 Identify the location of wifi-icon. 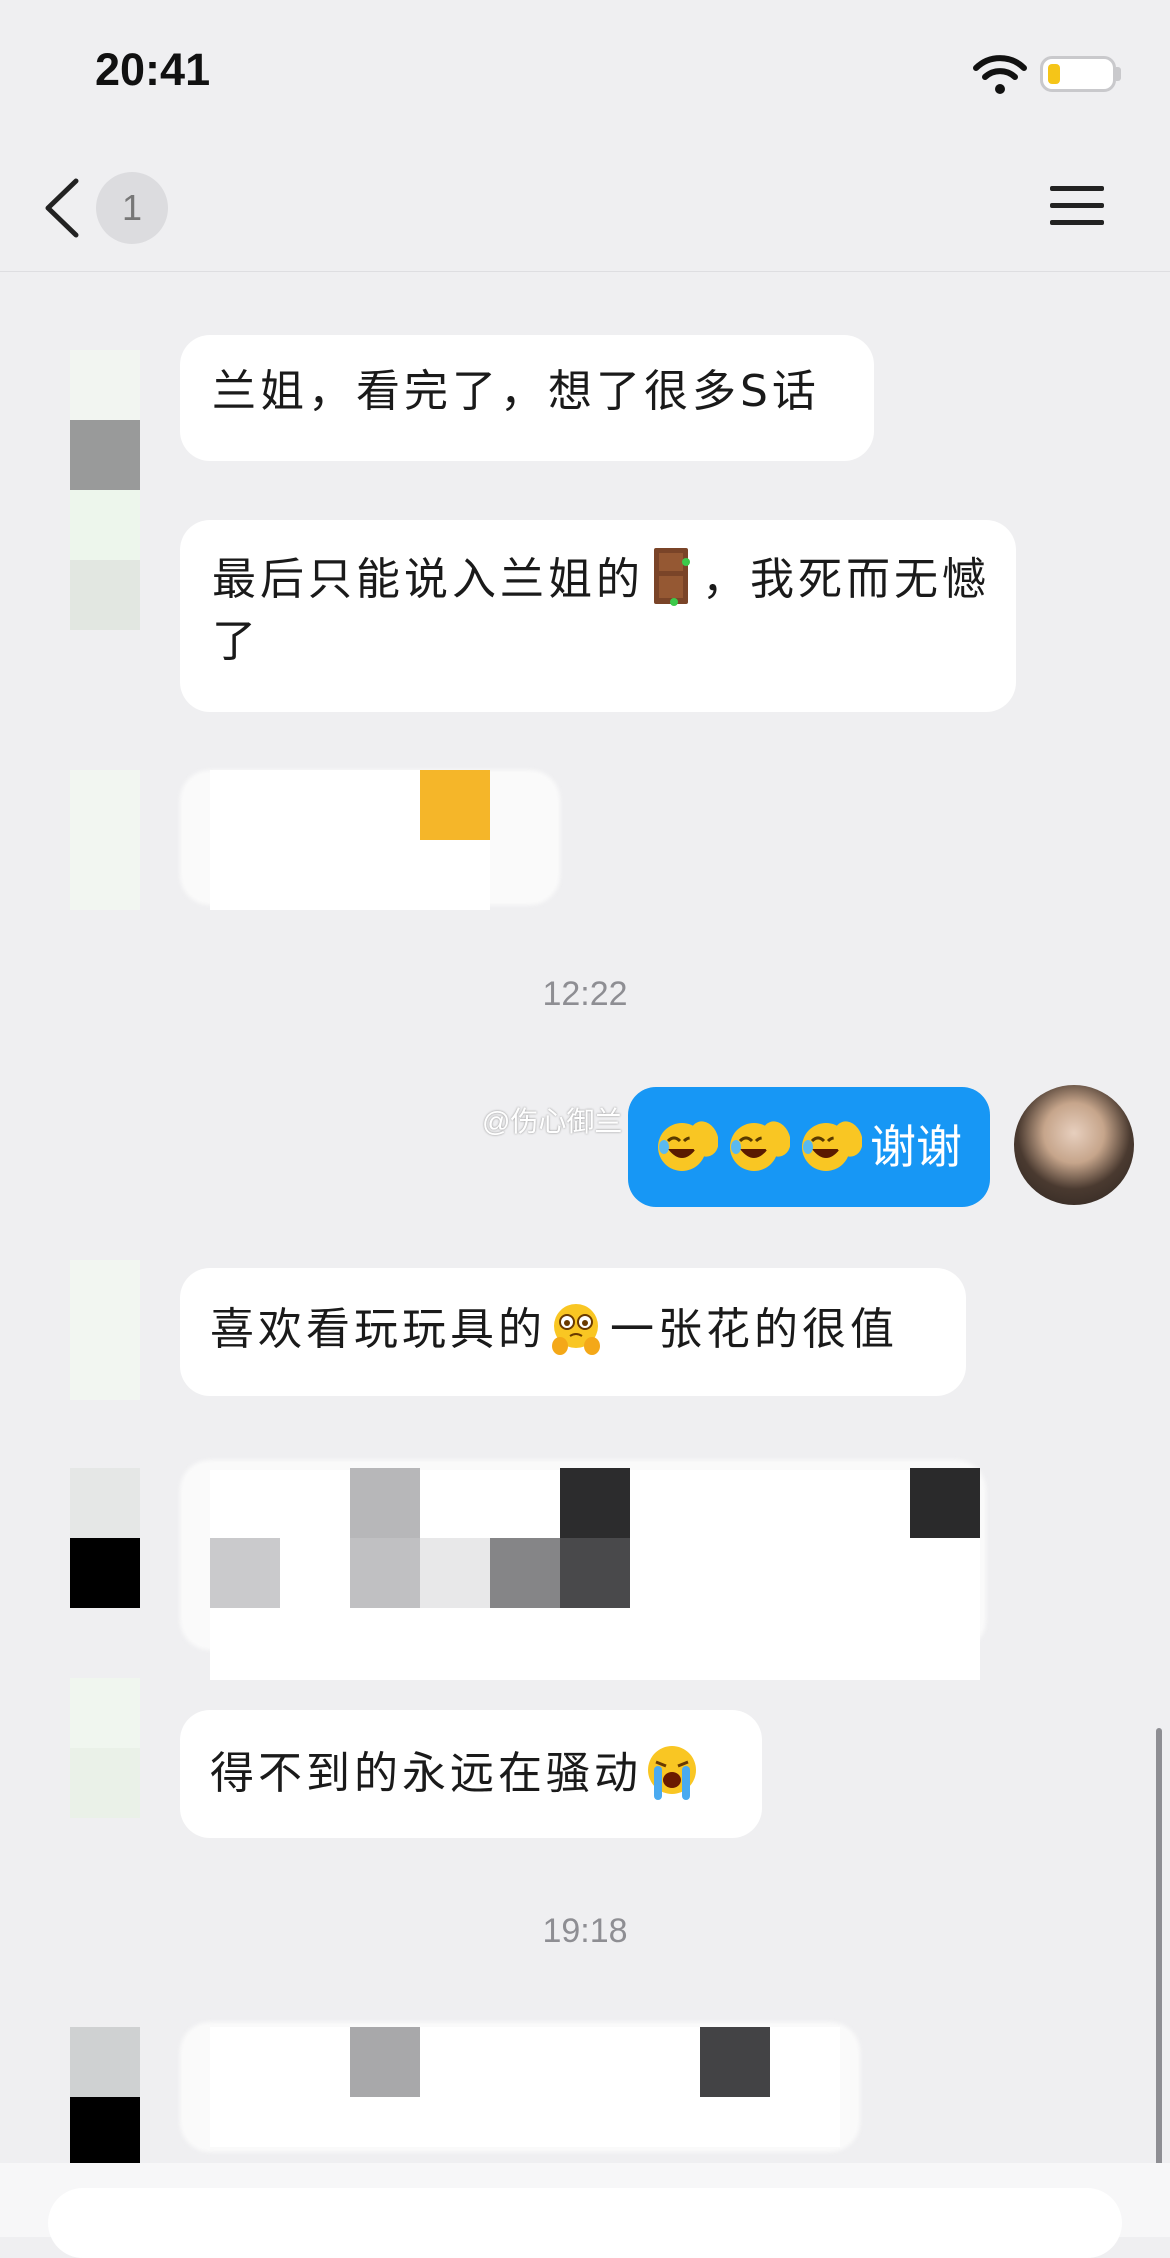
(1000, 74).